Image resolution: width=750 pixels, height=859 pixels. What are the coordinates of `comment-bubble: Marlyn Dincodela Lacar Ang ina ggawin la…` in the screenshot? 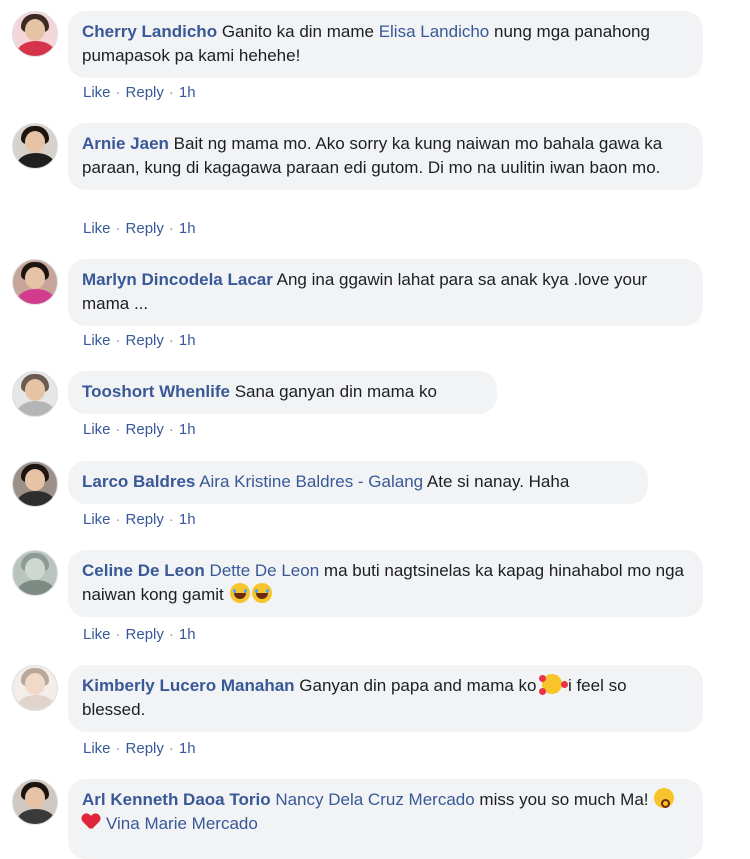 It's located at (385, 292).